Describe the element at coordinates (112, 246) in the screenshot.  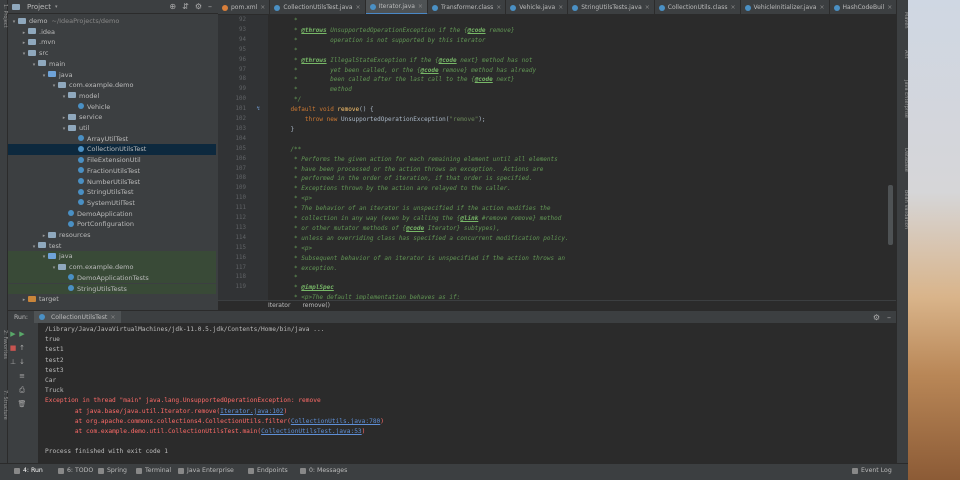
I see `tree-item: ▾ test` at that location.